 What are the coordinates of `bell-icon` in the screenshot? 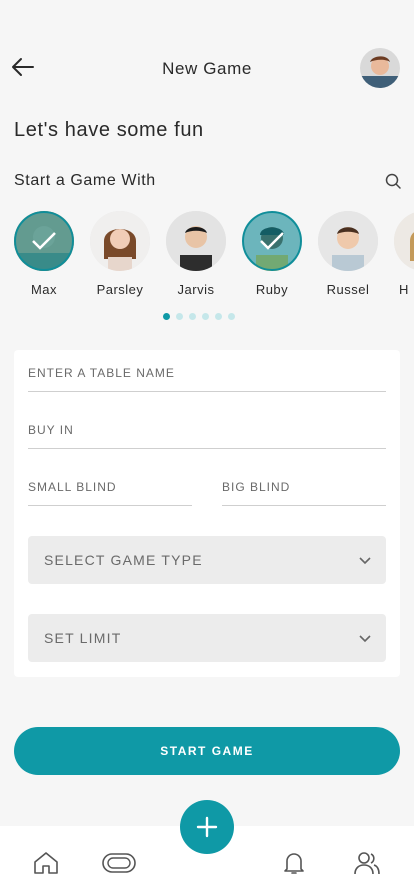 It's located at (294, 863).